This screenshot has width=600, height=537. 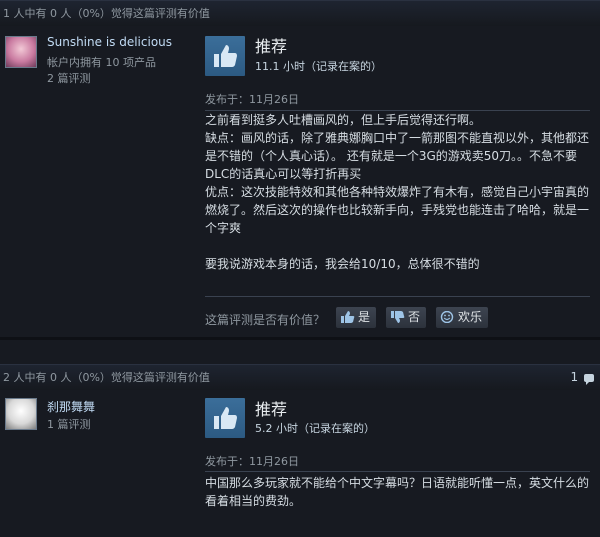 What do you see at coordinates (582, 377) in the screenshot?
I see `comment-count-link: 1` at bounding box center [582, 377].